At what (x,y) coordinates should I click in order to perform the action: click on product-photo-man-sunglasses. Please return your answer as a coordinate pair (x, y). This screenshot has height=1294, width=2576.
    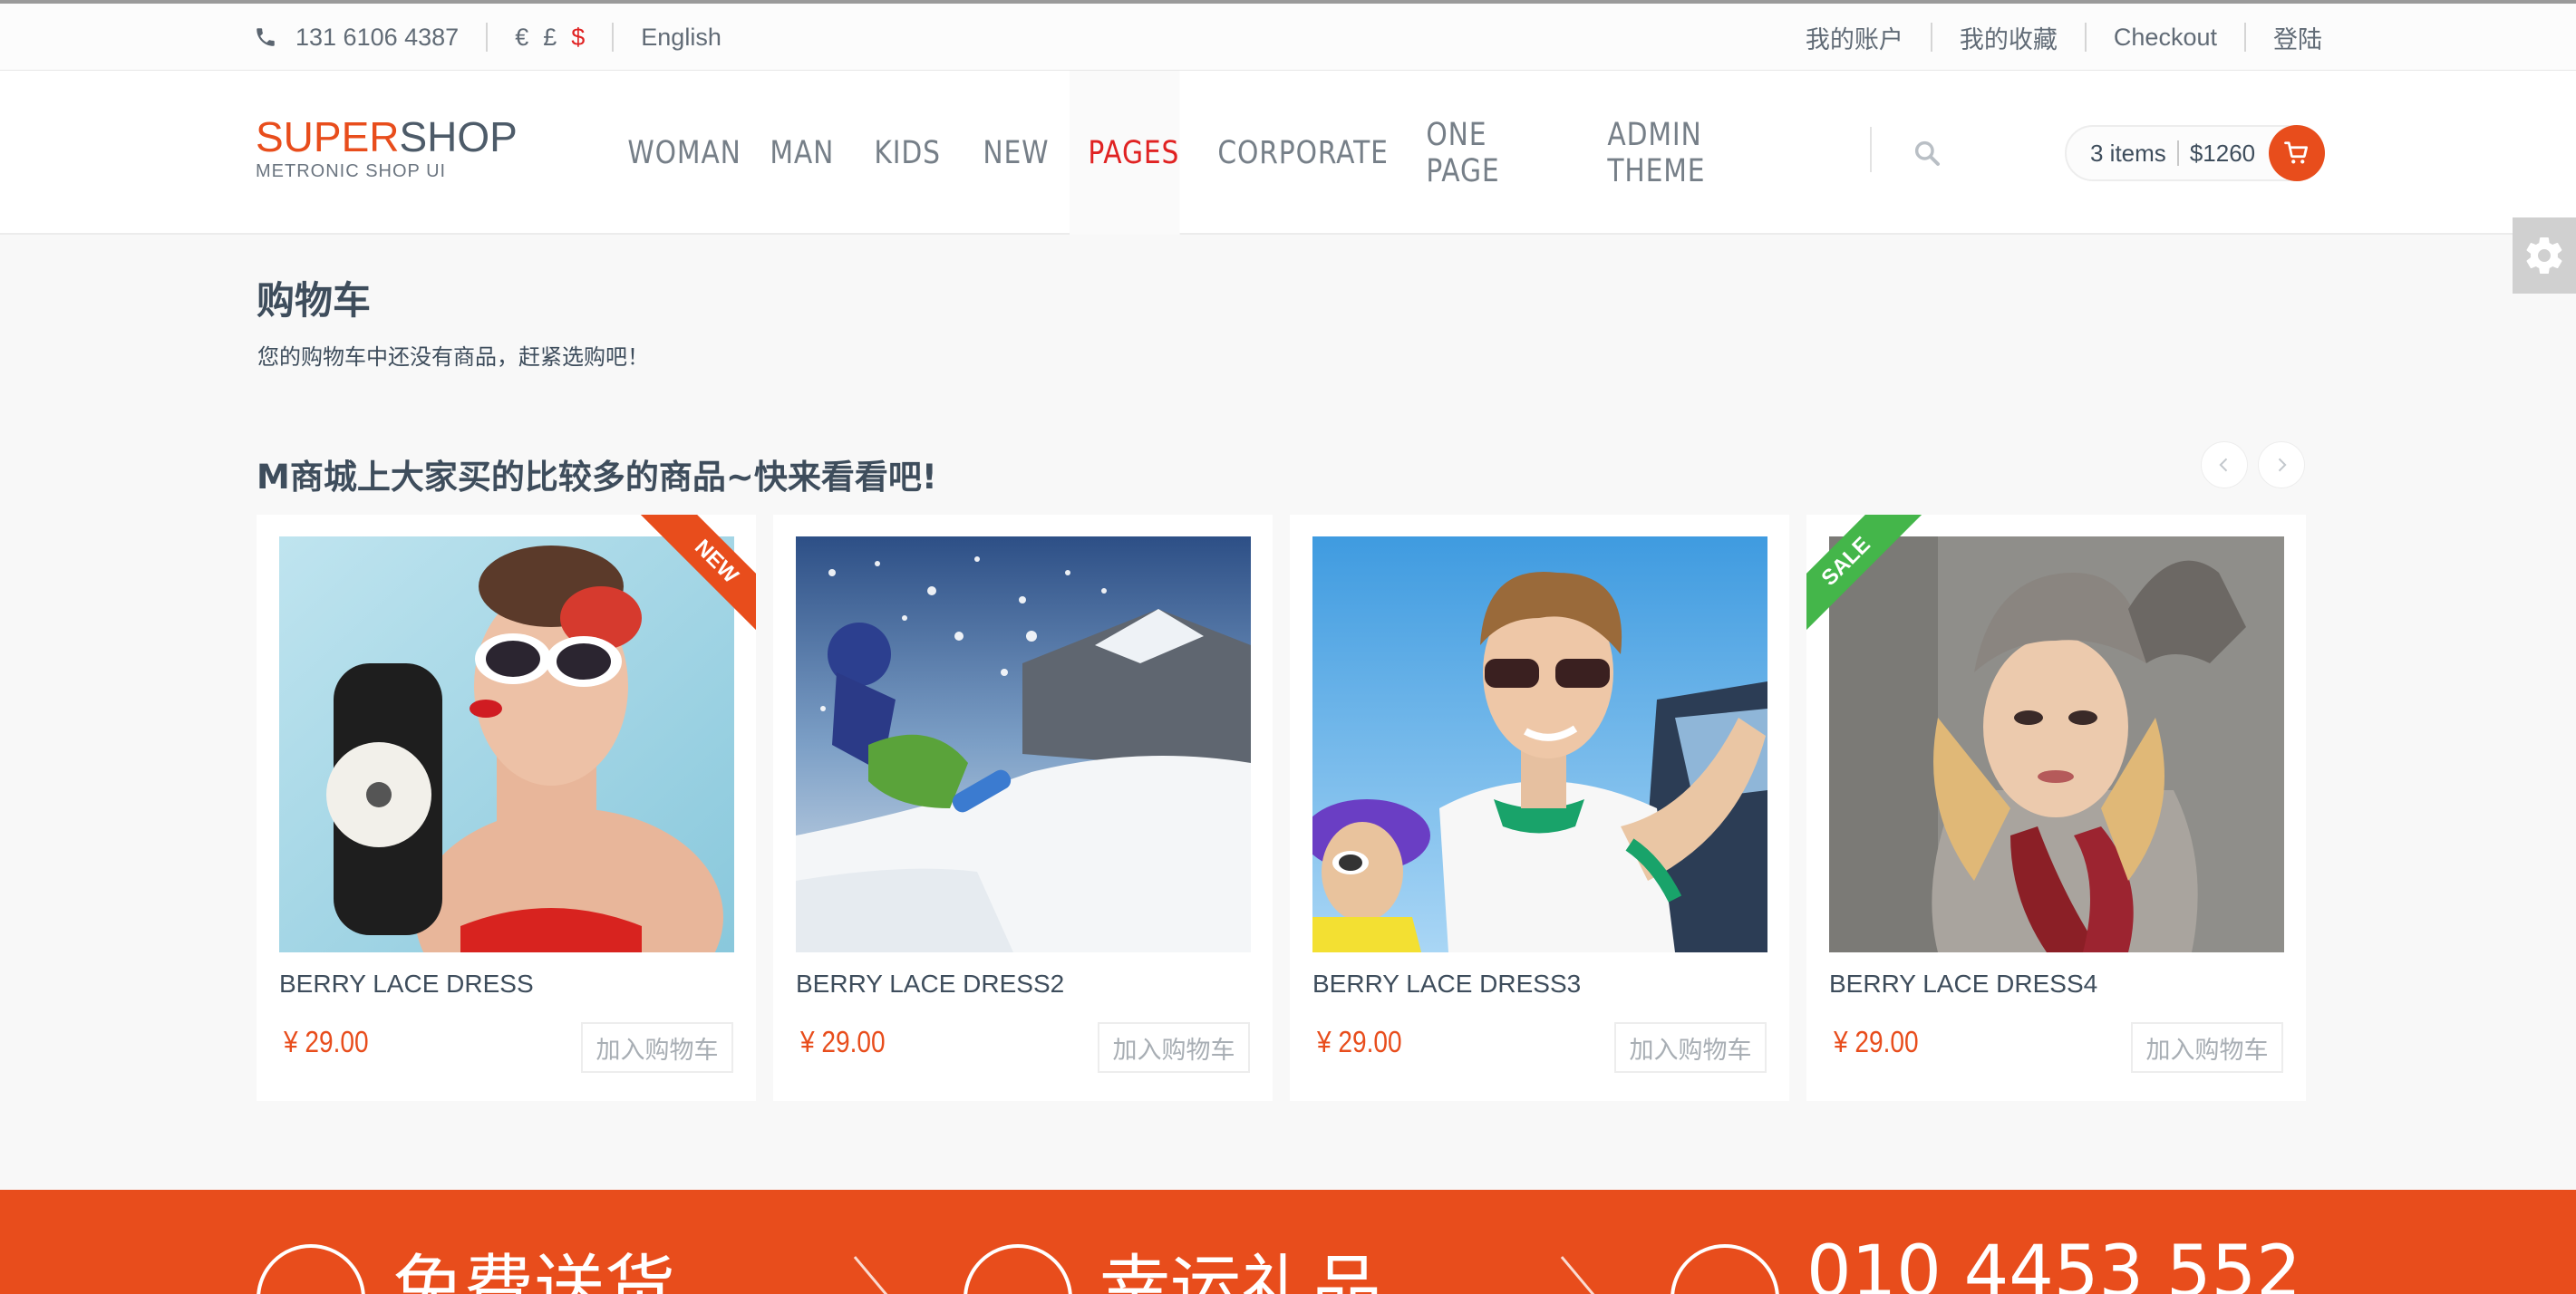
    Looking at the image, I should click on (1539, 744).